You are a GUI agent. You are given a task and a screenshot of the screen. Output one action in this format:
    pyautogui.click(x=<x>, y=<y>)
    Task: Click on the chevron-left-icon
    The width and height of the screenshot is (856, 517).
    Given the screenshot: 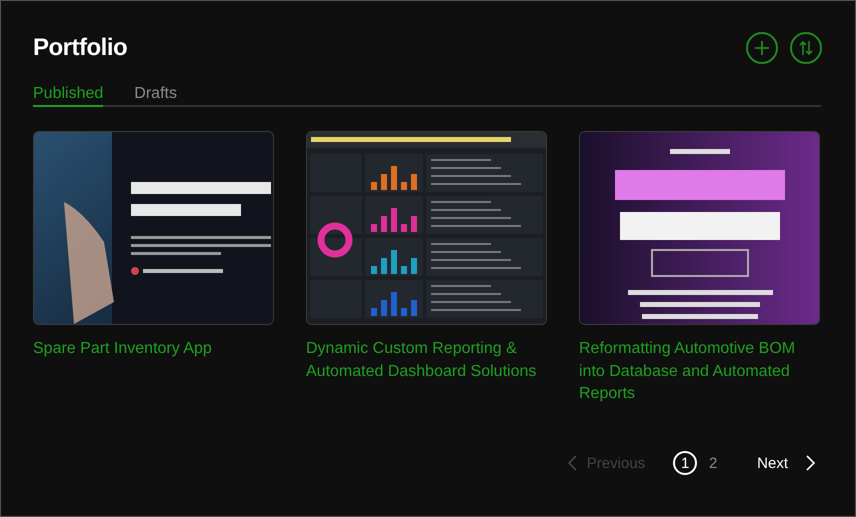 What is the action you would take?
    pyautogui.click(x=572, y=463)
    